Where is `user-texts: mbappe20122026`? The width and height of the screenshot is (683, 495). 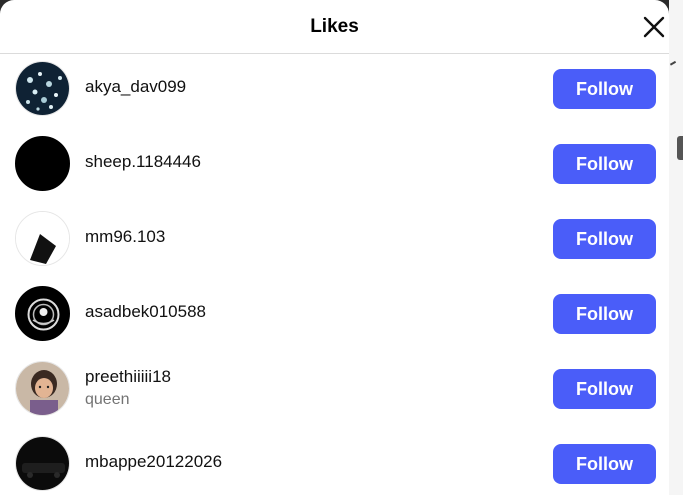
user-texts: mbappe20122026 is located at coordinates (153, 462).